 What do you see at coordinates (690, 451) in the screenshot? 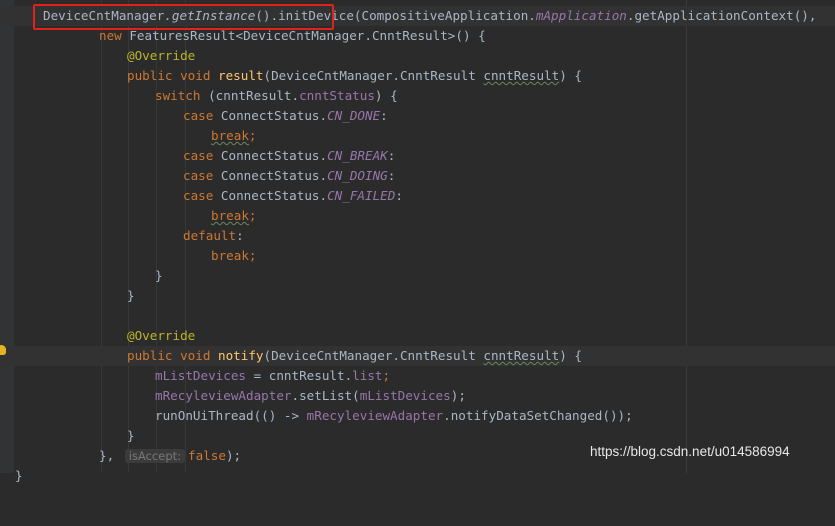
I see `watermark: https://blog.csdn.net/u014586994` at bounding box center [690, 451].